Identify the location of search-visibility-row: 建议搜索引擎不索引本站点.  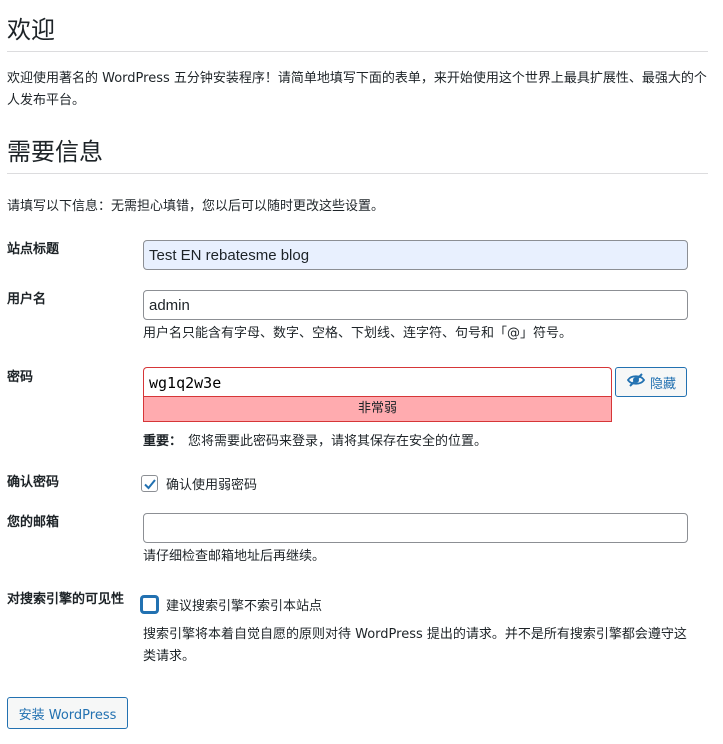
(231, 604).